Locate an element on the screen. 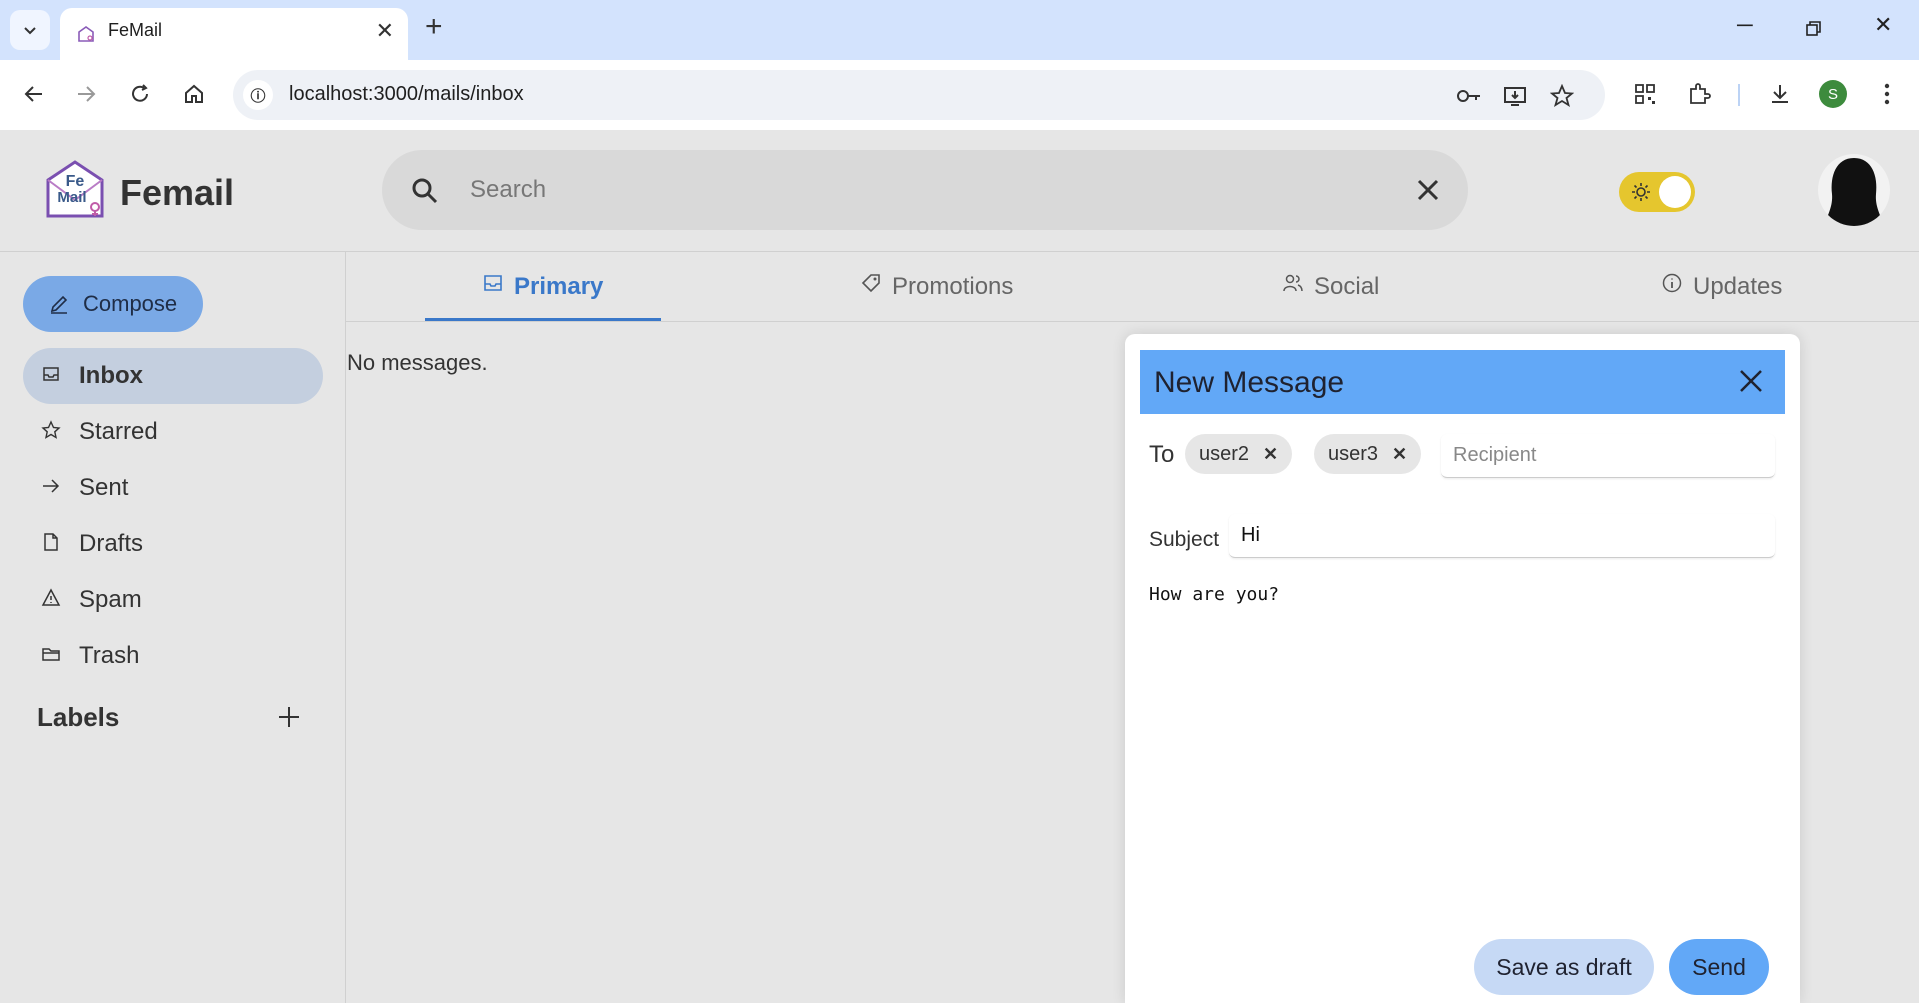 The height and width of the screenshot is (1003, 1919). folder-icon is located at coordinates (51, 654).